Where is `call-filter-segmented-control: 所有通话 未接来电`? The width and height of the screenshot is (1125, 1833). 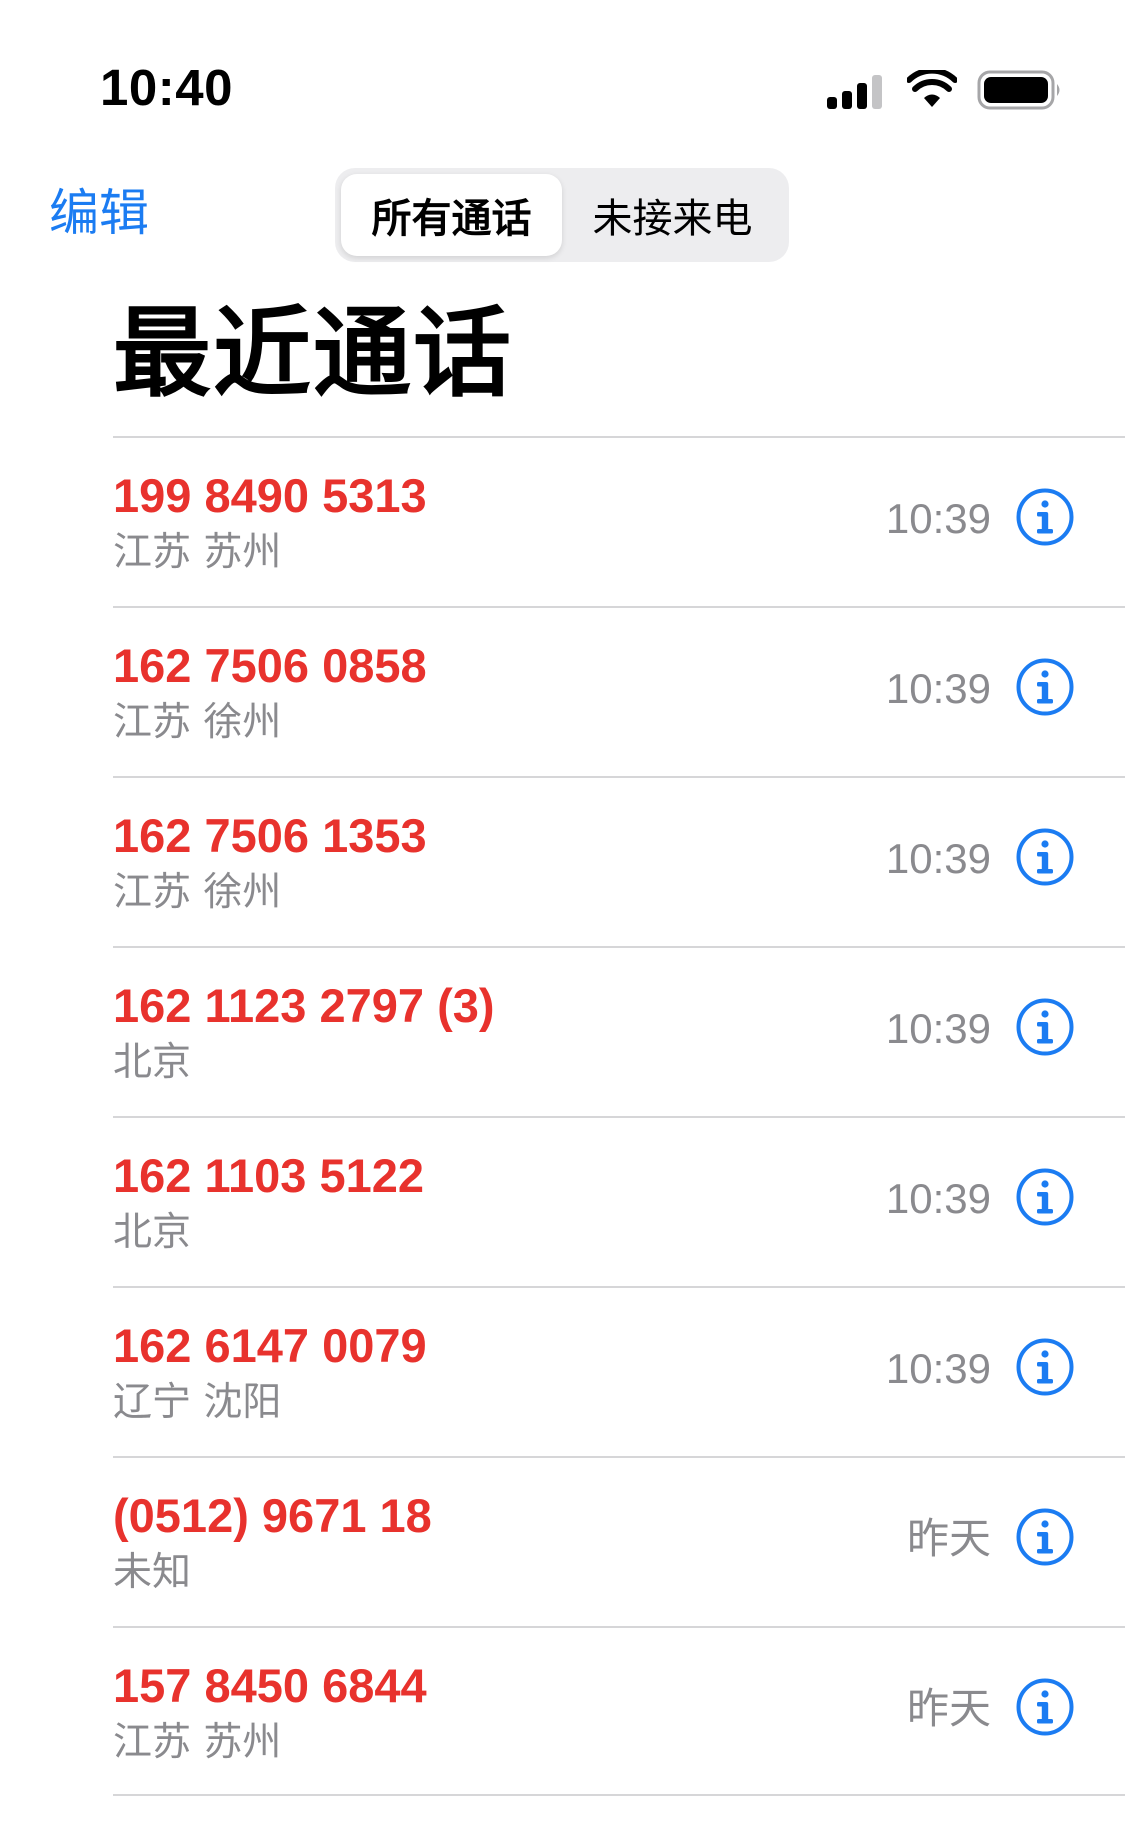
call-filter-segmented-control: 所有通话 未接来电 is located at coordinates (562, 215).